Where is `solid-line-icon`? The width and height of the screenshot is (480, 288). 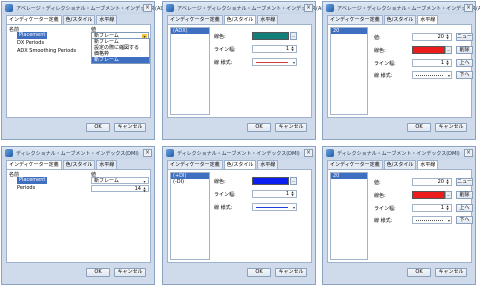 solid-line-icon is located at coordinates (272, 207).